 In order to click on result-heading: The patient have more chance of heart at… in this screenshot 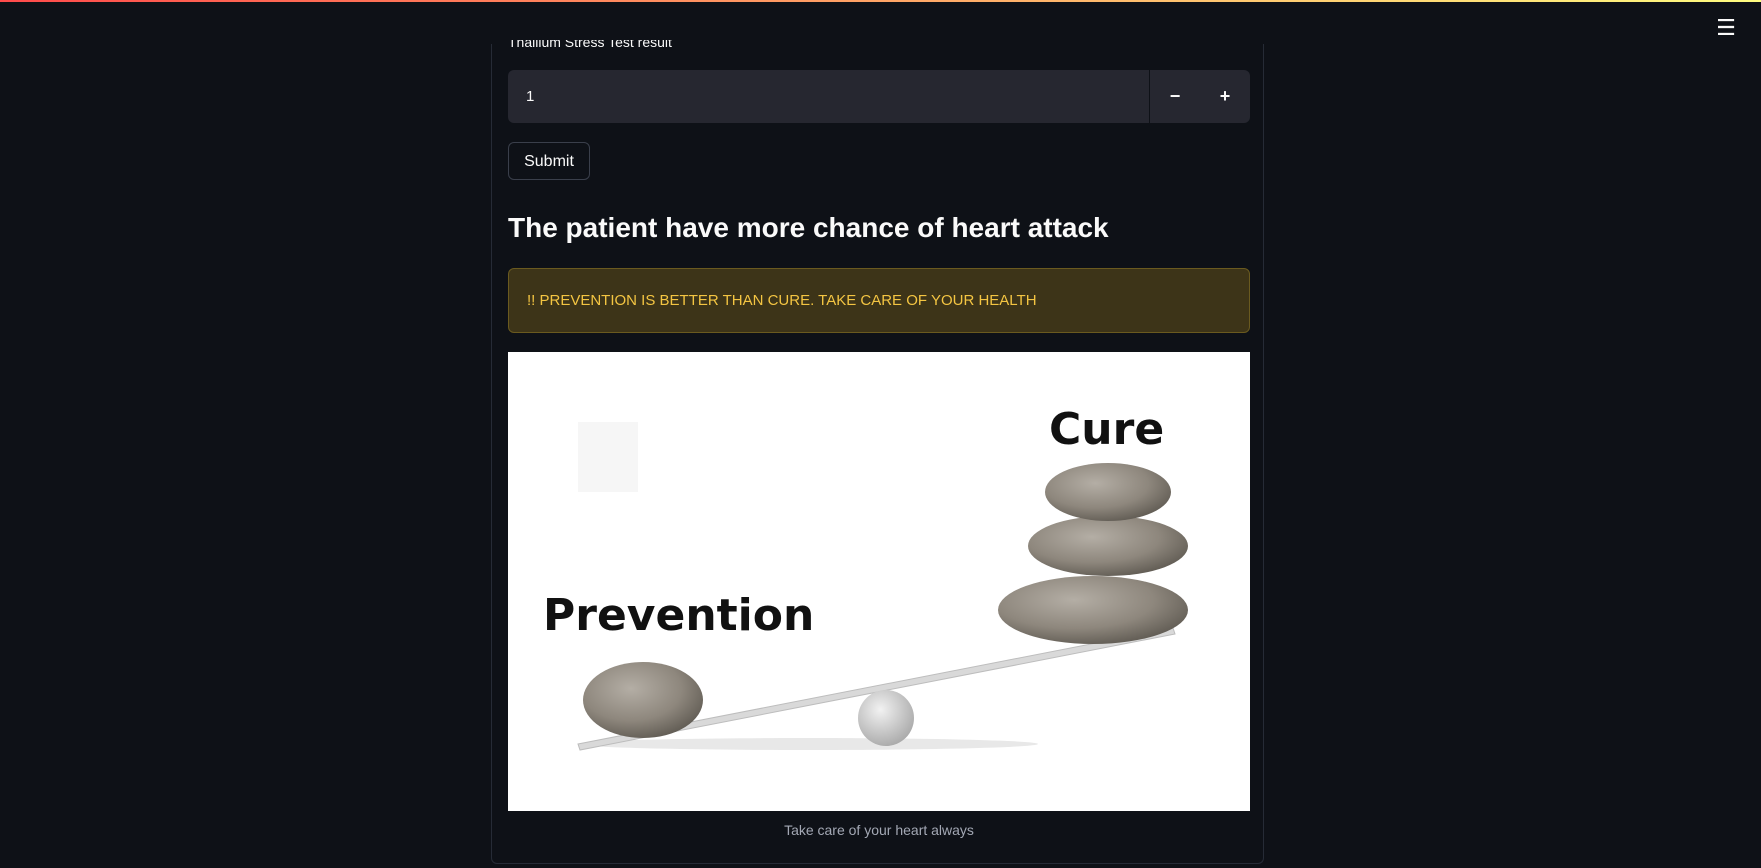, I will do `click(808, 227)`.